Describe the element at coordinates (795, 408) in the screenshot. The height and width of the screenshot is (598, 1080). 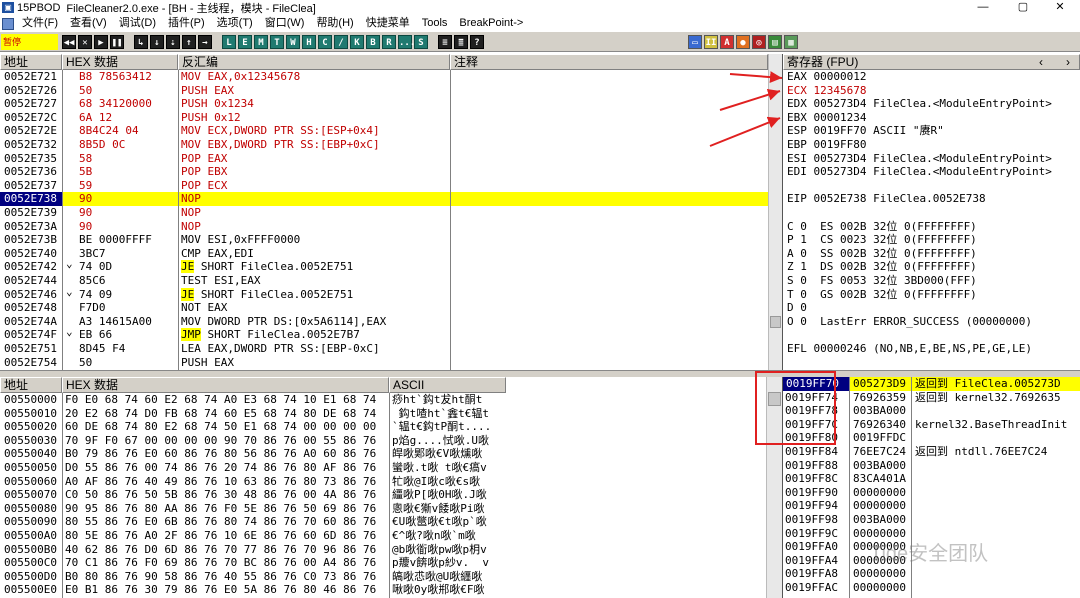
I see `annotation-box` at that location.